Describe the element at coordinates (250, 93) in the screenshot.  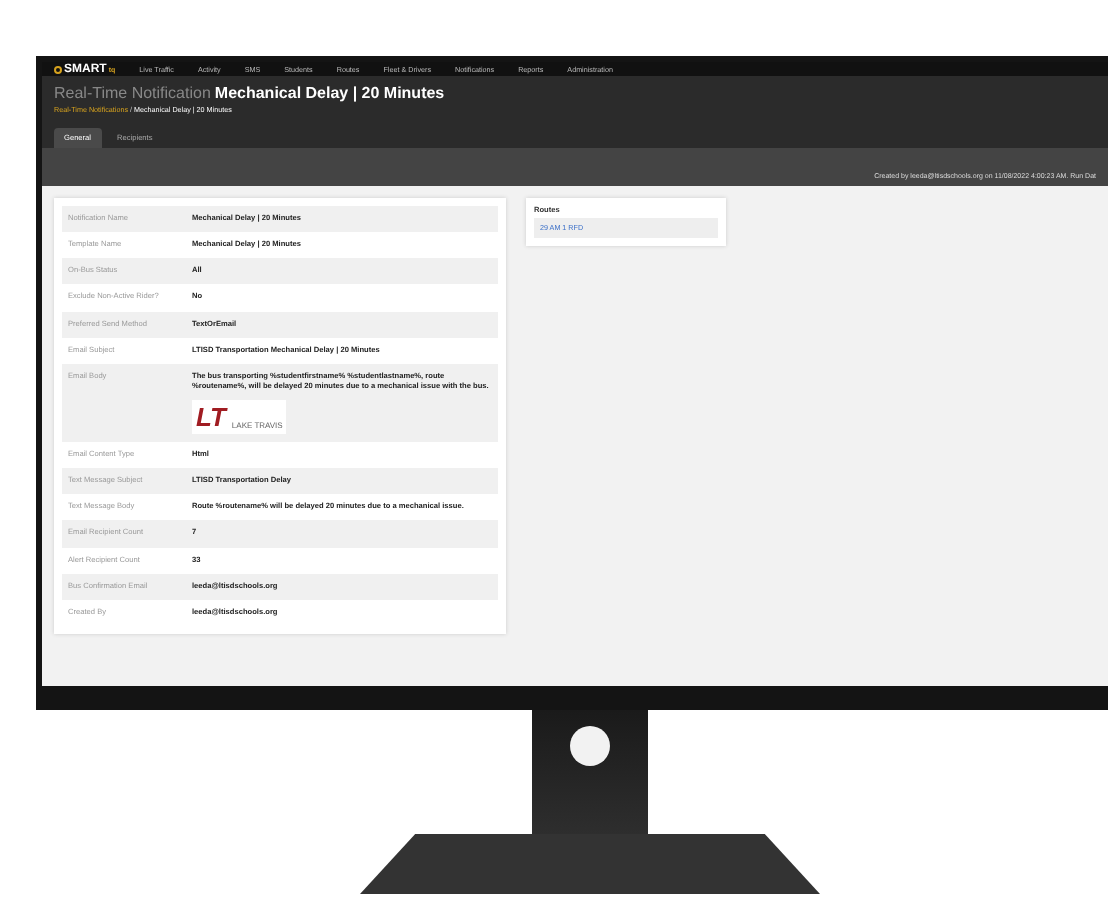
I see `page-title: Real-Time Notification Mechanical Delay | 20 Minutes` at that location.